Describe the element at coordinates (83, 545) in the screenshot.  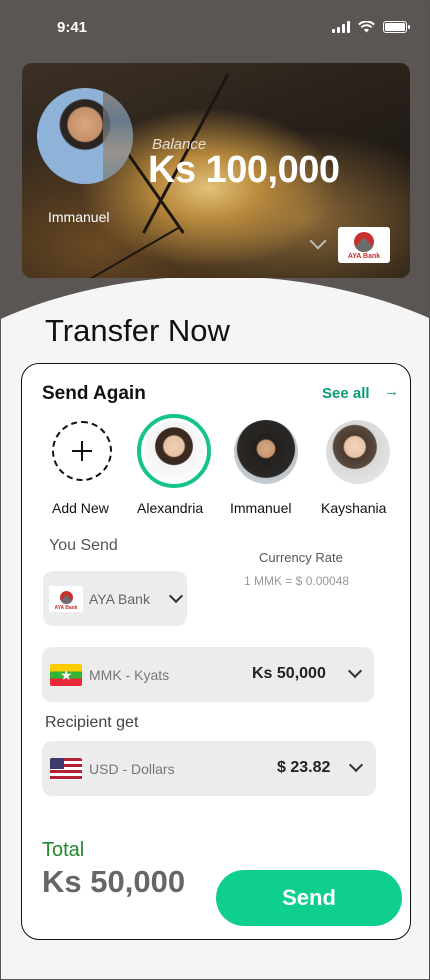
I see `you-send-label: You Send` at that location.